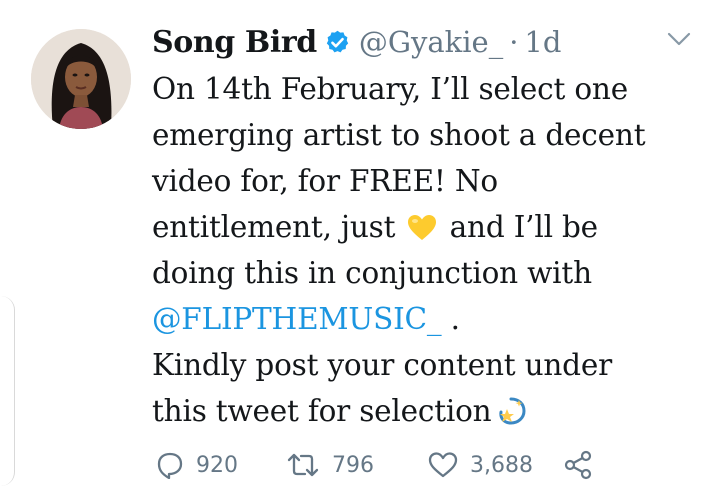  What do you see at coordinates (390, 89) in the screenshot?
I see `tweet-line: On 14th February, I’ll select one` at bounding box center [390, 89].